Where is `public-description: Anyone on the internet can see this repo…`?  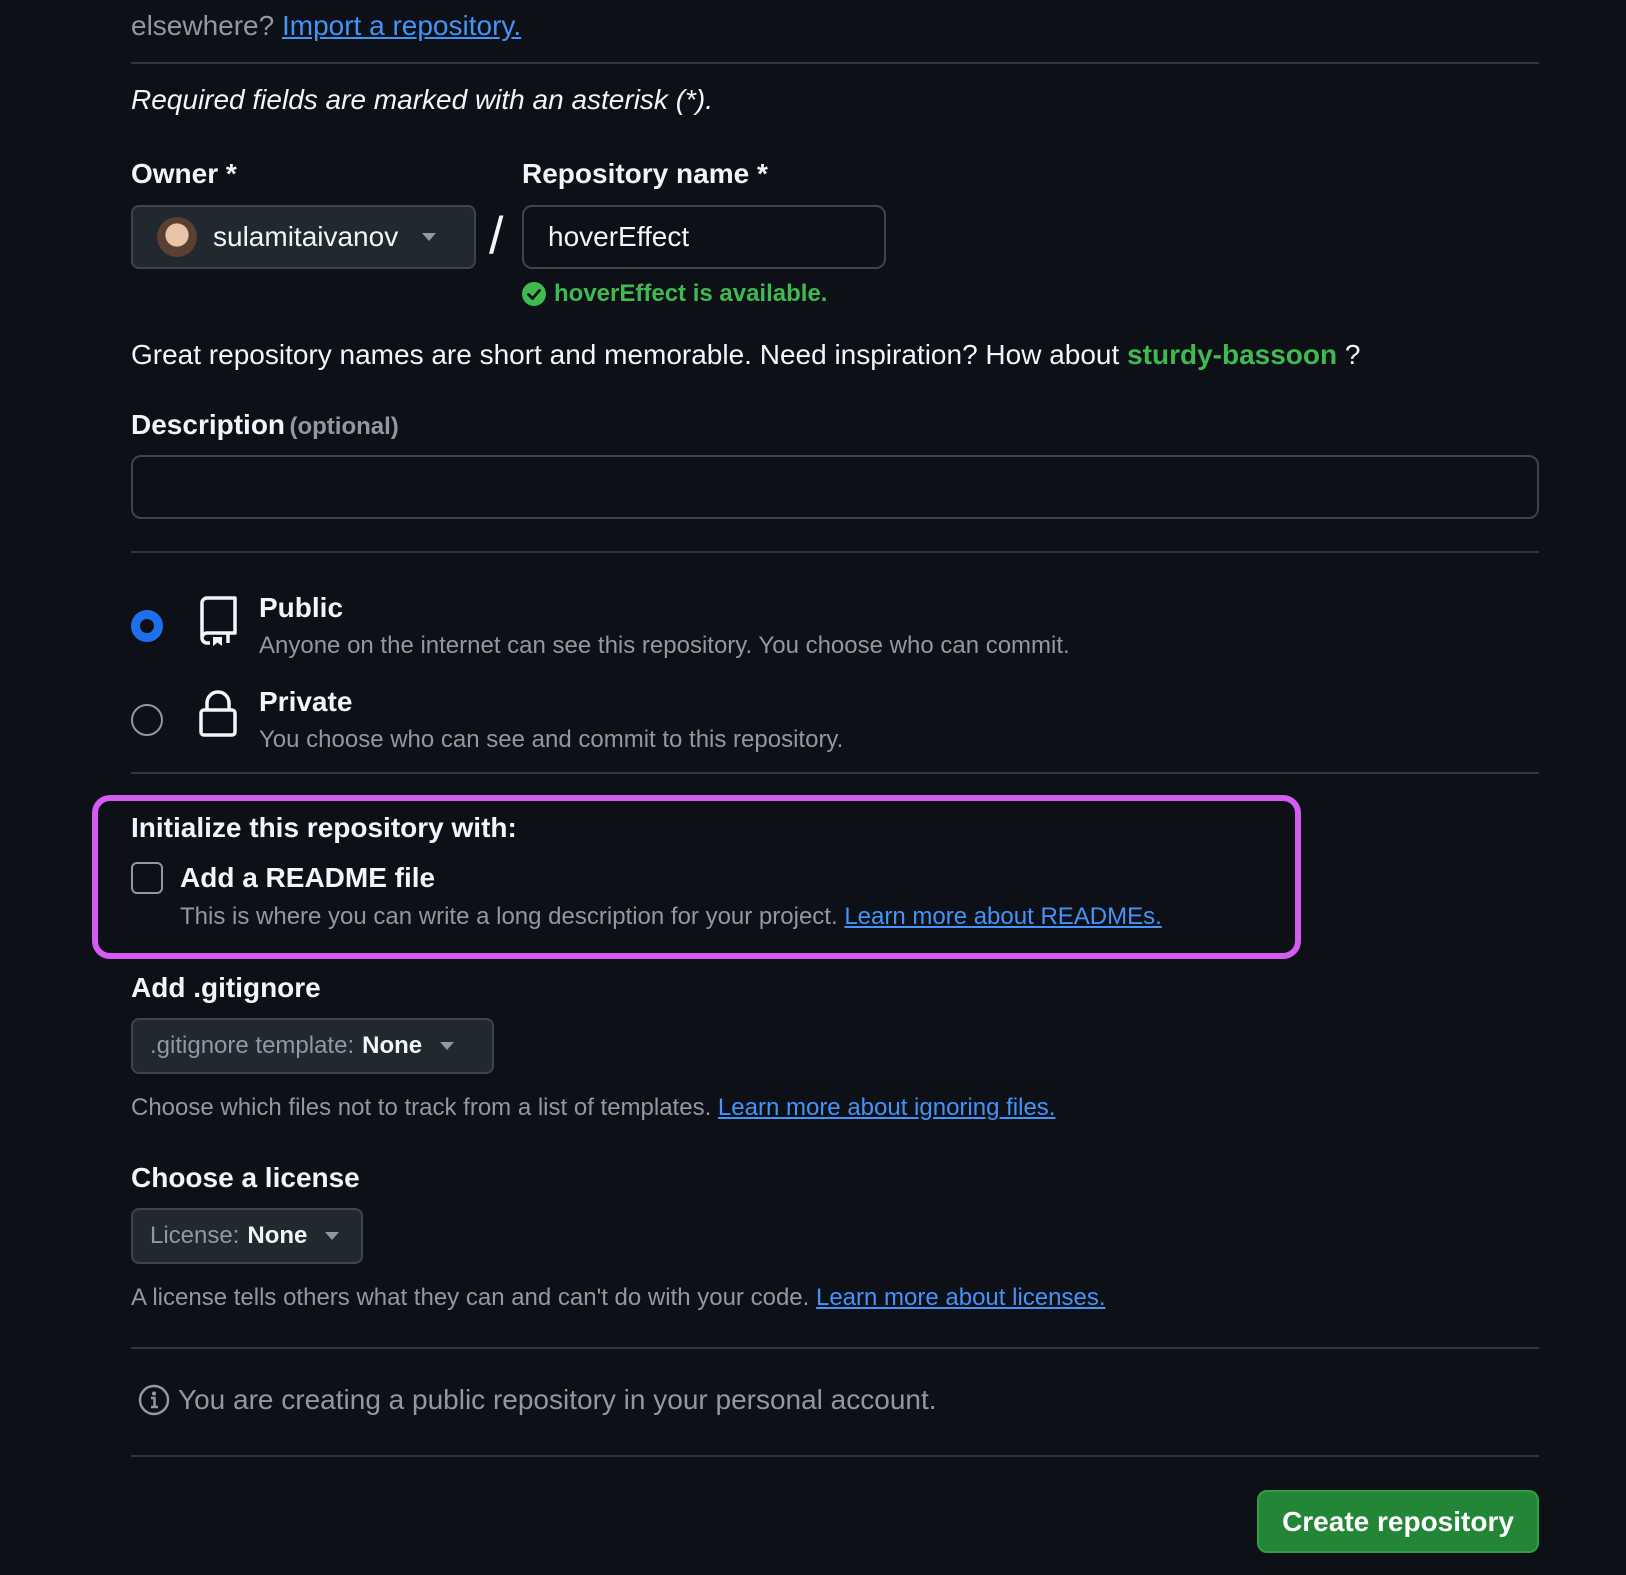 public-description: Anyone on the internet can see this repo… is located at coordinates (664, 645).